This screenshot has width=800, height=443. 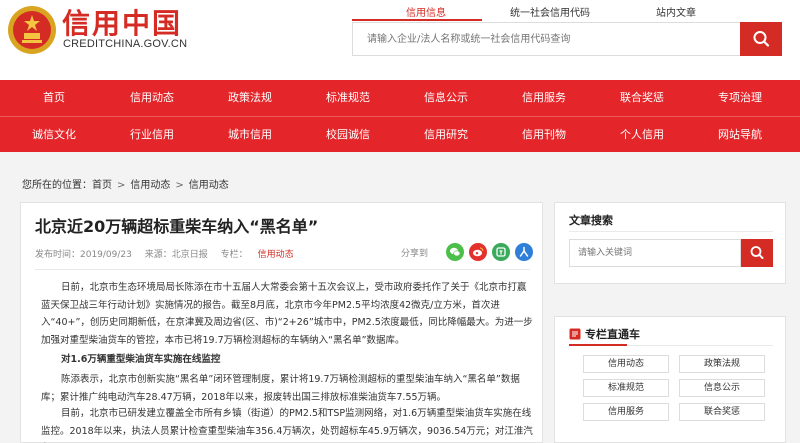 I want to click on nav-item-personal-credit: 个人信用, so click(x=642, y=135).